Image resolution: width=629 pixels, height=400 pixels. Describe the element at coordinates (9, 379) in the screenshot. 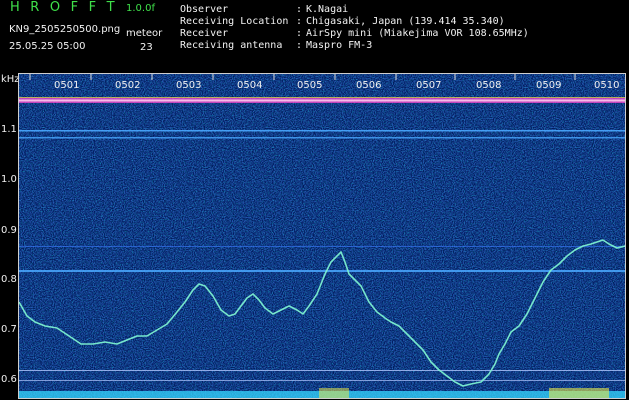

I see `y-tick-label: 0.6` at that location.